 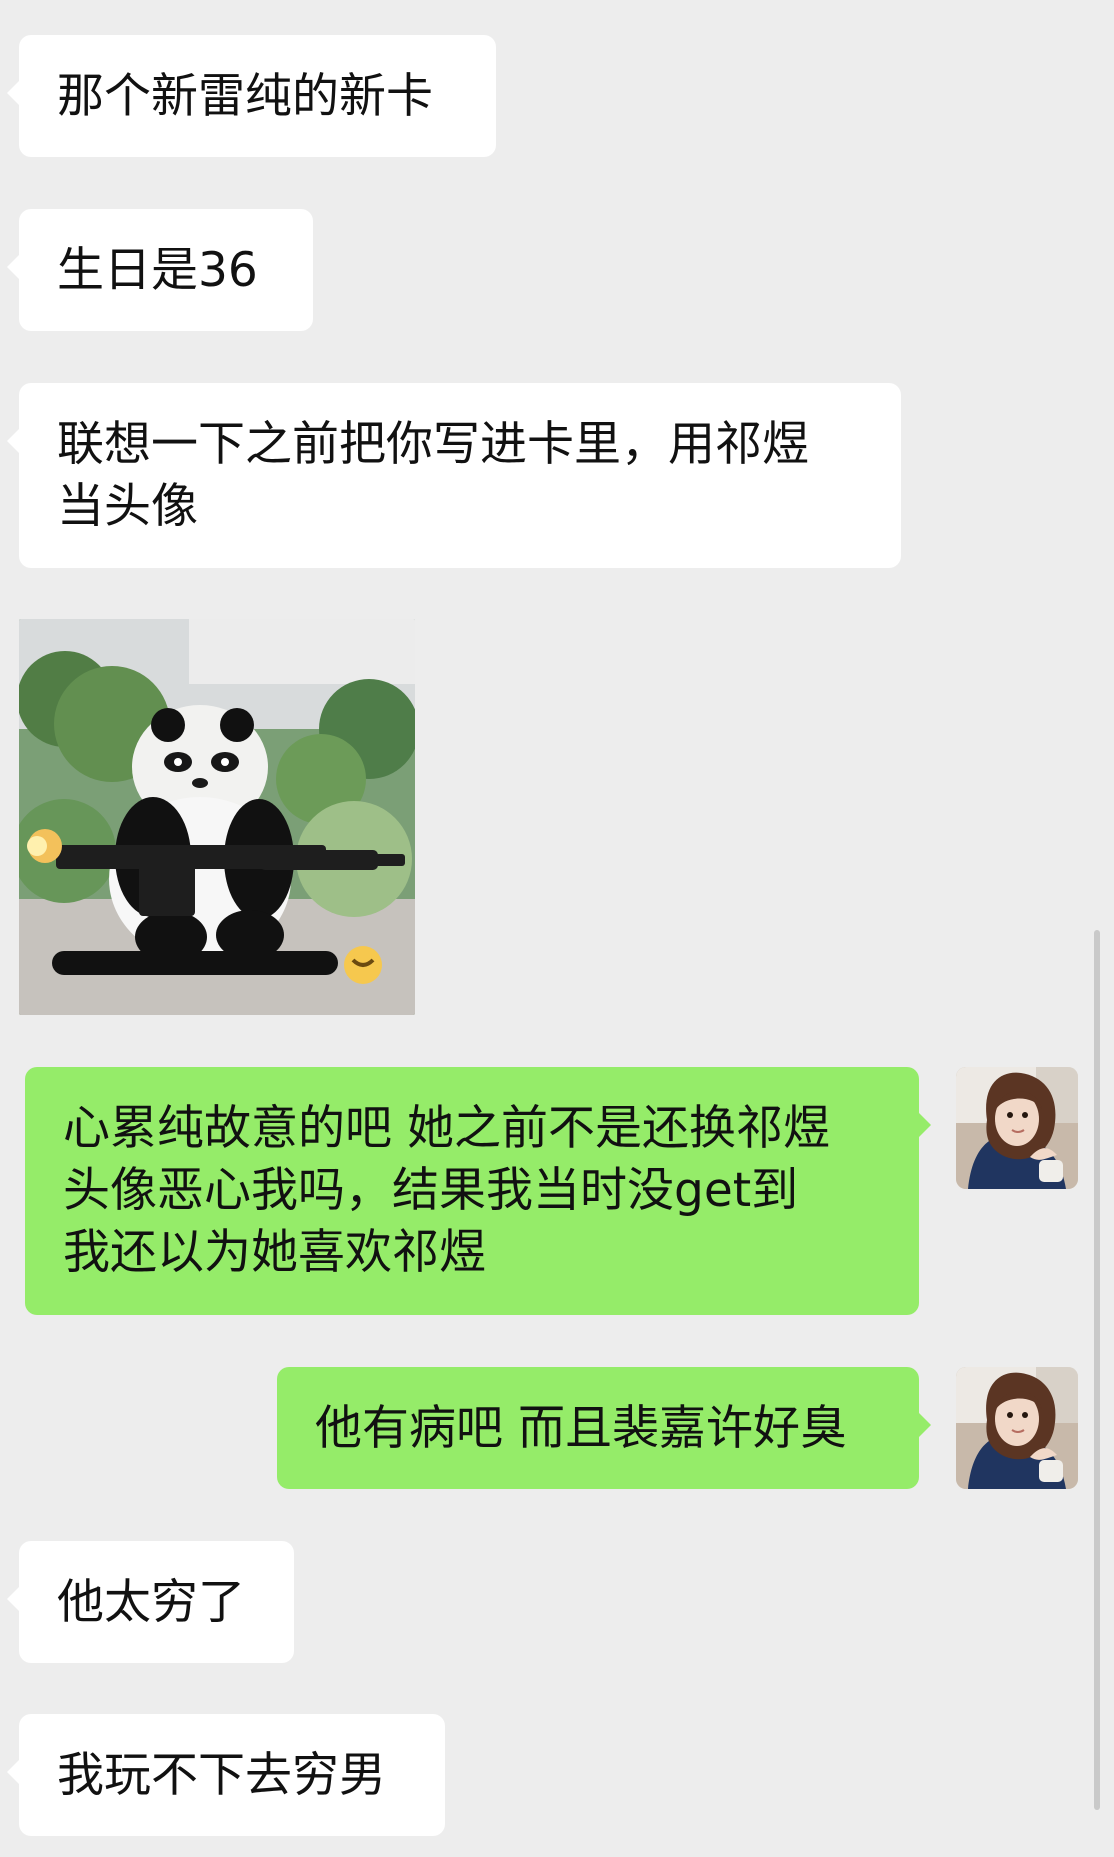 I want to click on incoming-message-5: 我玩不下去穷男, so click(x=226, y=1775).